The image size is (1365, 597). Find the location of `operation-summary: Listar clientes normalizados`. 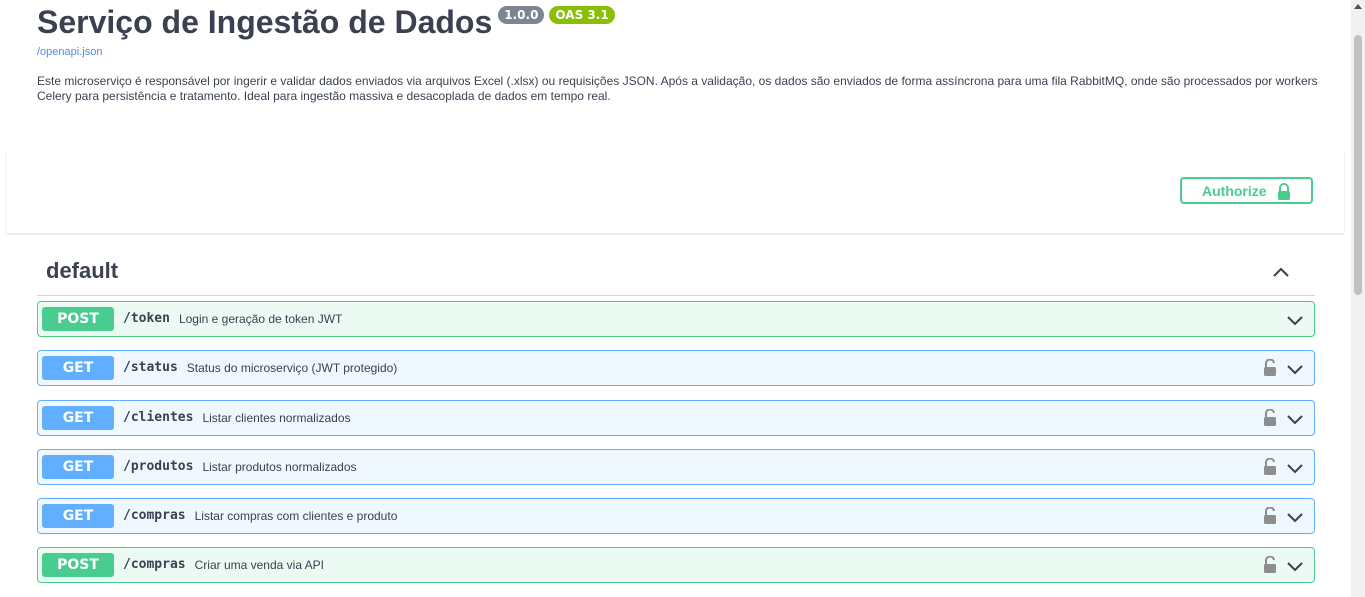

operation-summary: Listar clientes normalizados is located at coordinates (276, 418).